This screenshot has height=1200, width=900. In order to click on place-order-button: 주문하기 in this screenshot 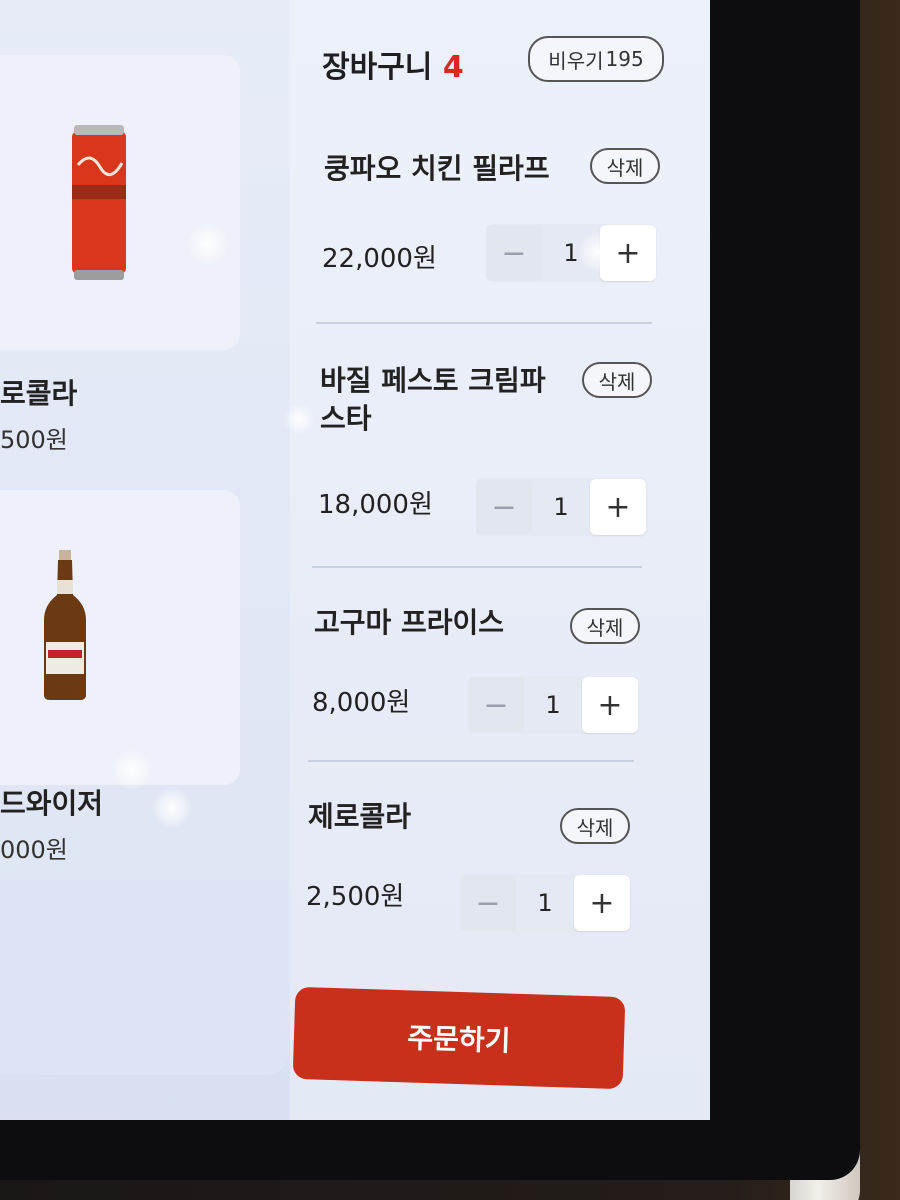, I will do `click(459, 1038)`.